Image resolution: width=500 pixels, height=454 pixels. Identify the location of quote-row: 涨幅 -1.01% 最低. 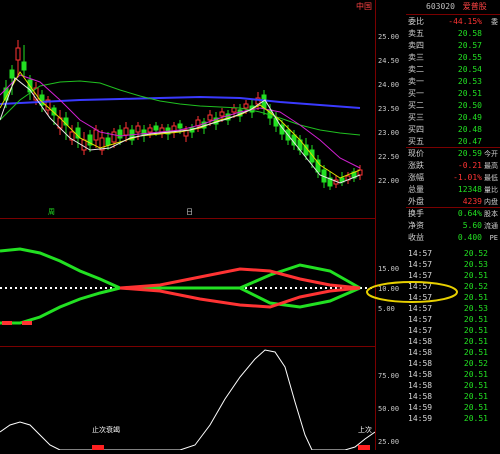
(453, 178).